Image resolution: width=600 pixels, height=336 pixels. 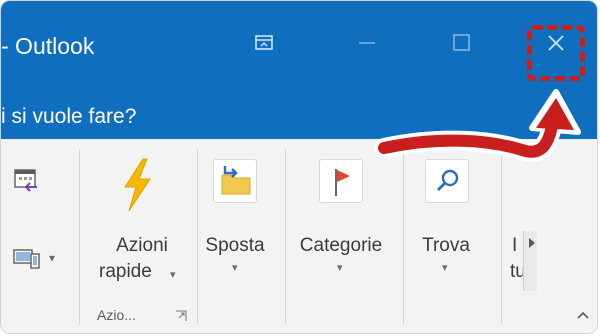 I want to click on minimize-button, so click(x=367, y=43).